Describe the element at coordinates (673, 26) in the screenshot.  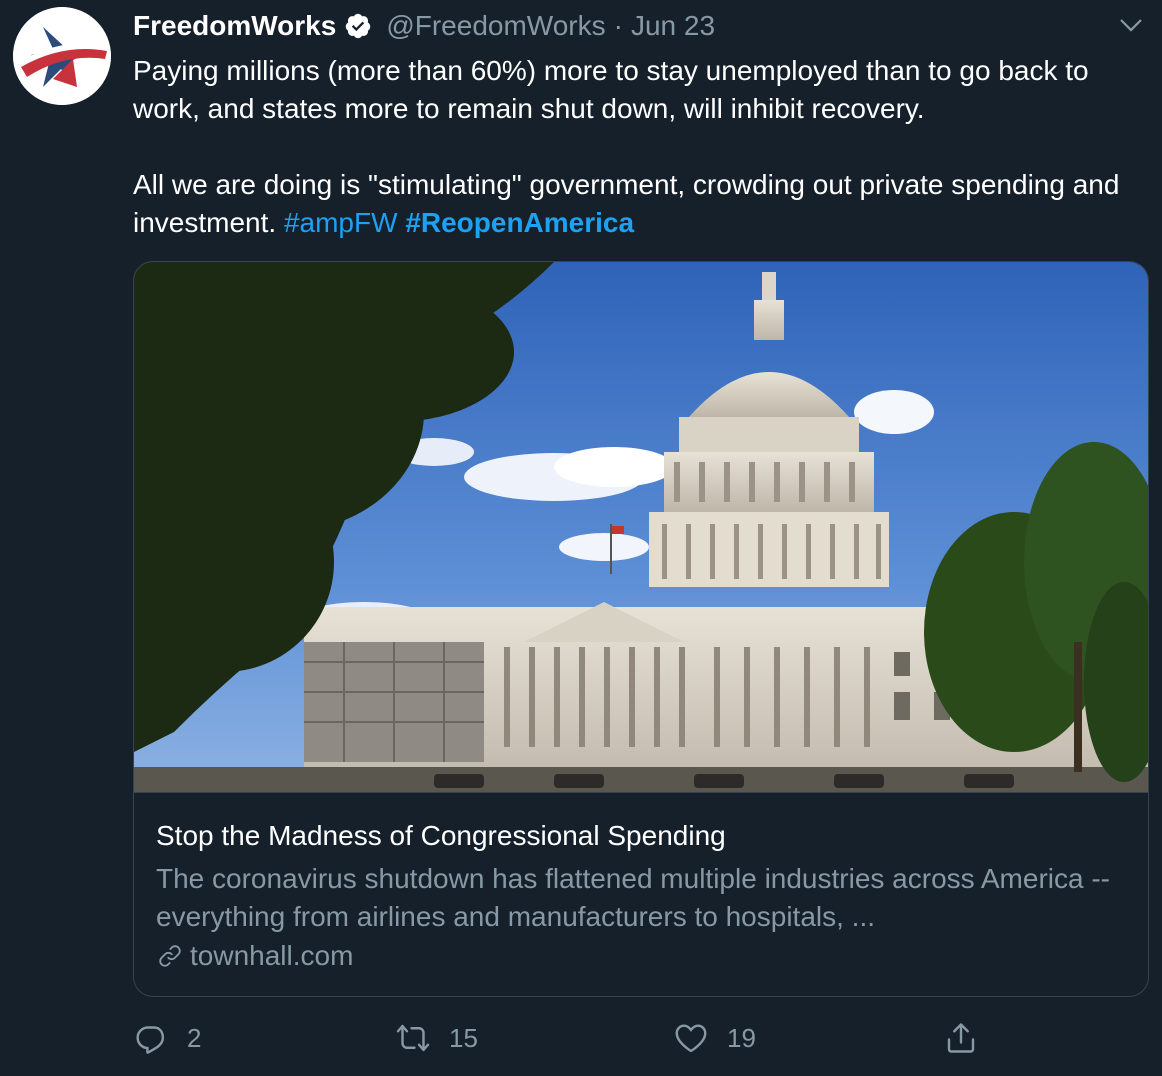
I see `tweet-date: Jun 23` at that location.